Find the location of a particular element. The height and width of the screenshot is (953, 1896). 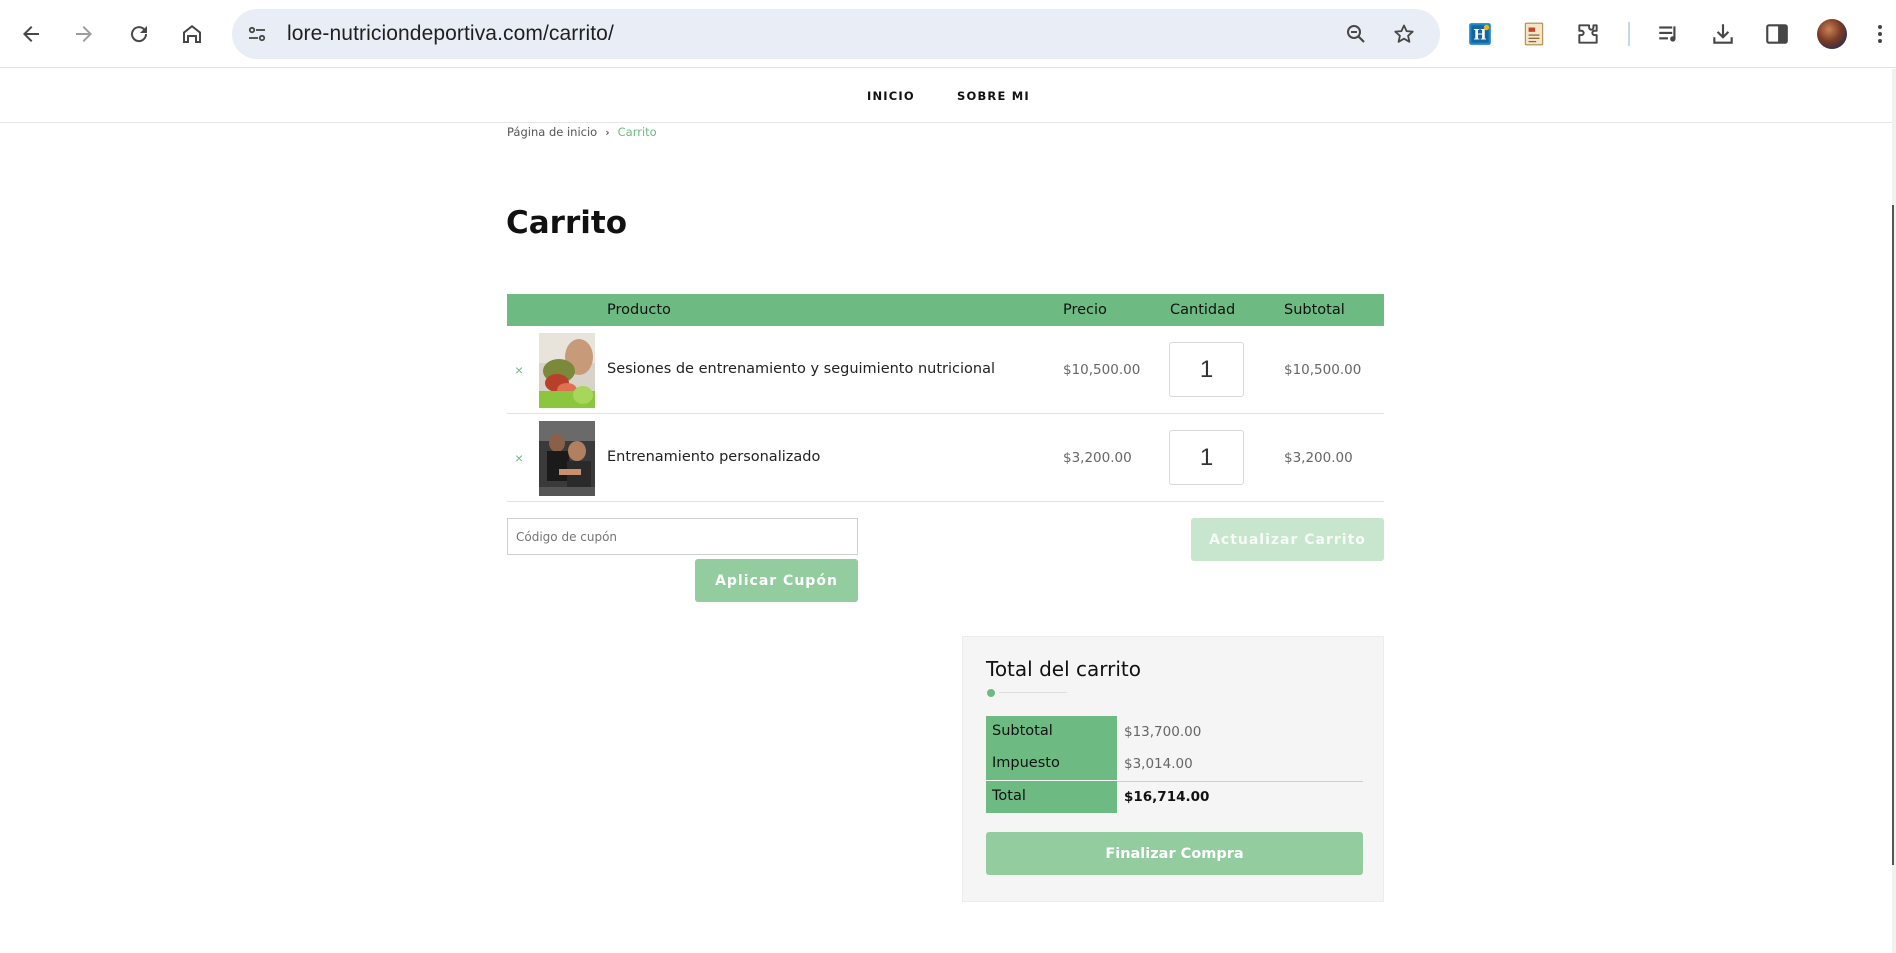

extension-h-icon: H is located at coordinates (1480, 34).